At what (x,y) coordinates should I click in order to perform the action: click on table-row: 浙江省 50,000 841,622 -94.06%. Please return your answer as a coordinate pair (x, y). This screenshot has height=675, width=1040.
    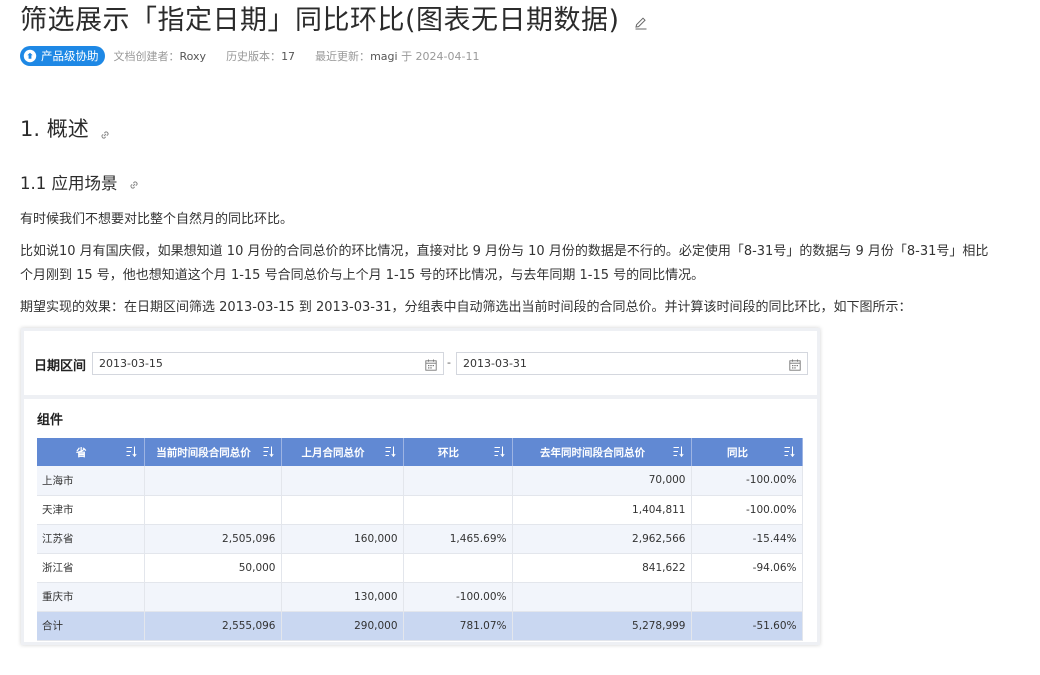
    Looking at the image, I should click on (420, 568).